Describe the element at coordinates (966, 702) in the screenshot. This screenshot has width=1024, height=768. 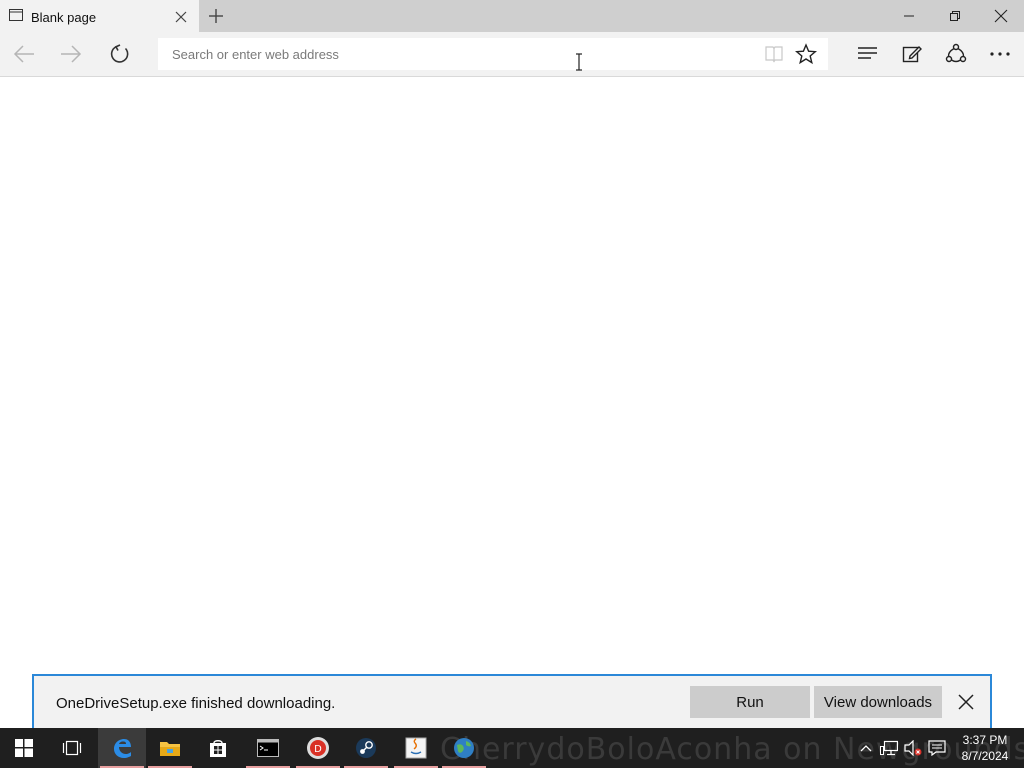
I see `close-download-bar-icon` at that location.